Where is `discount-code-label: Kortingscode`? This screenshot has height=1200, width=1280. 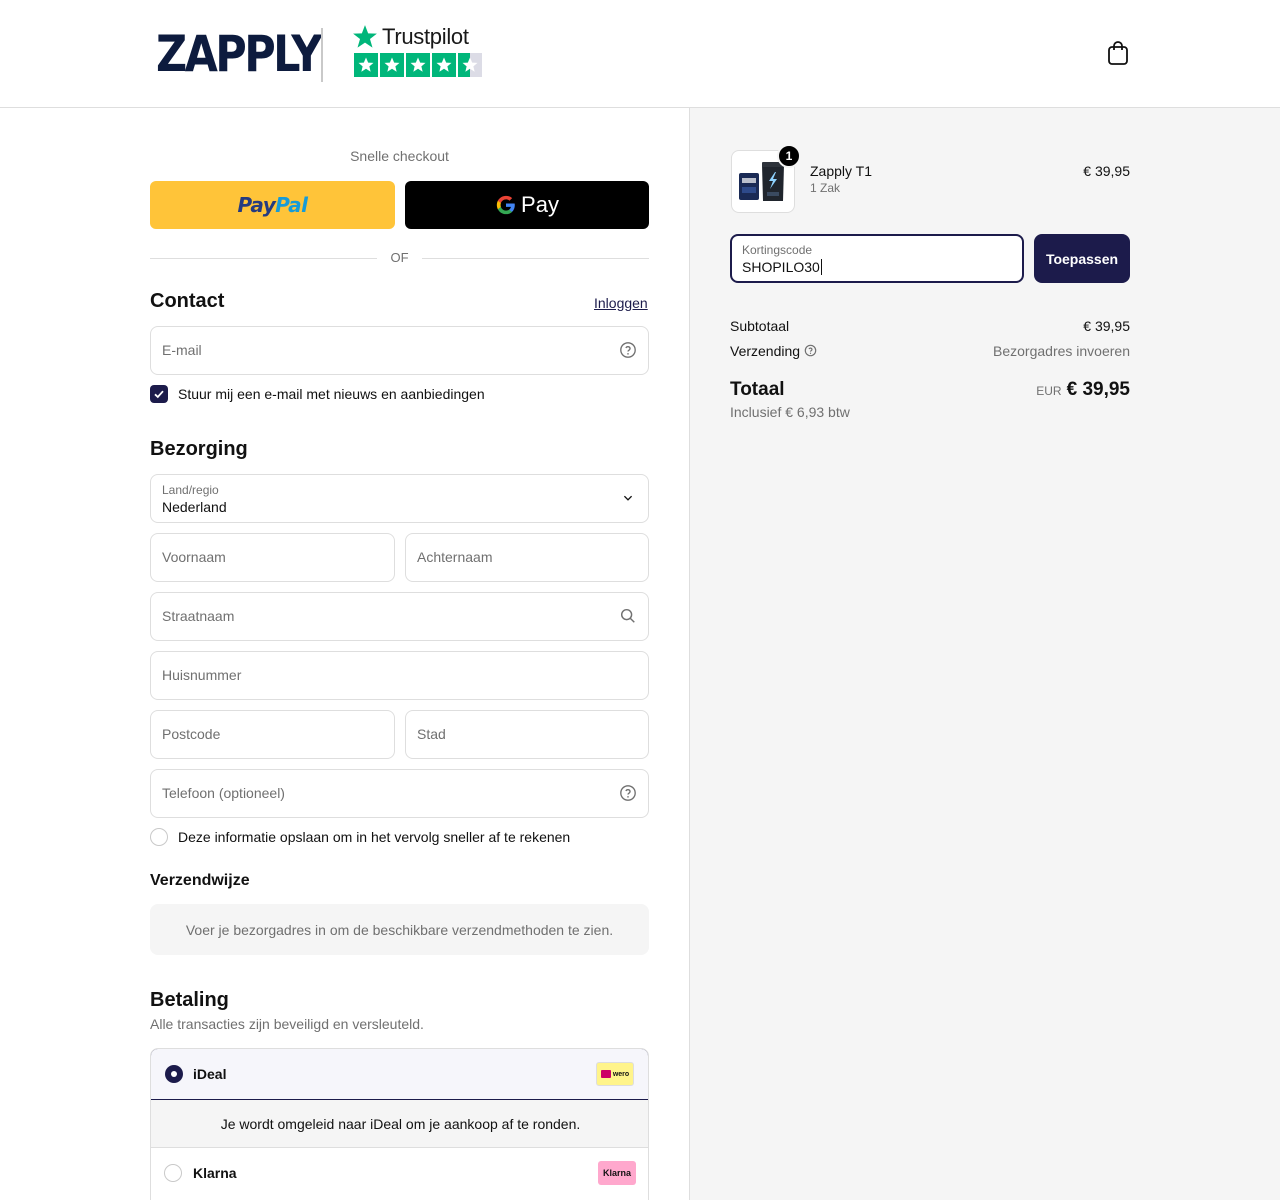
discount-code-label: Kortingscode is located at coordinates (777, 250).